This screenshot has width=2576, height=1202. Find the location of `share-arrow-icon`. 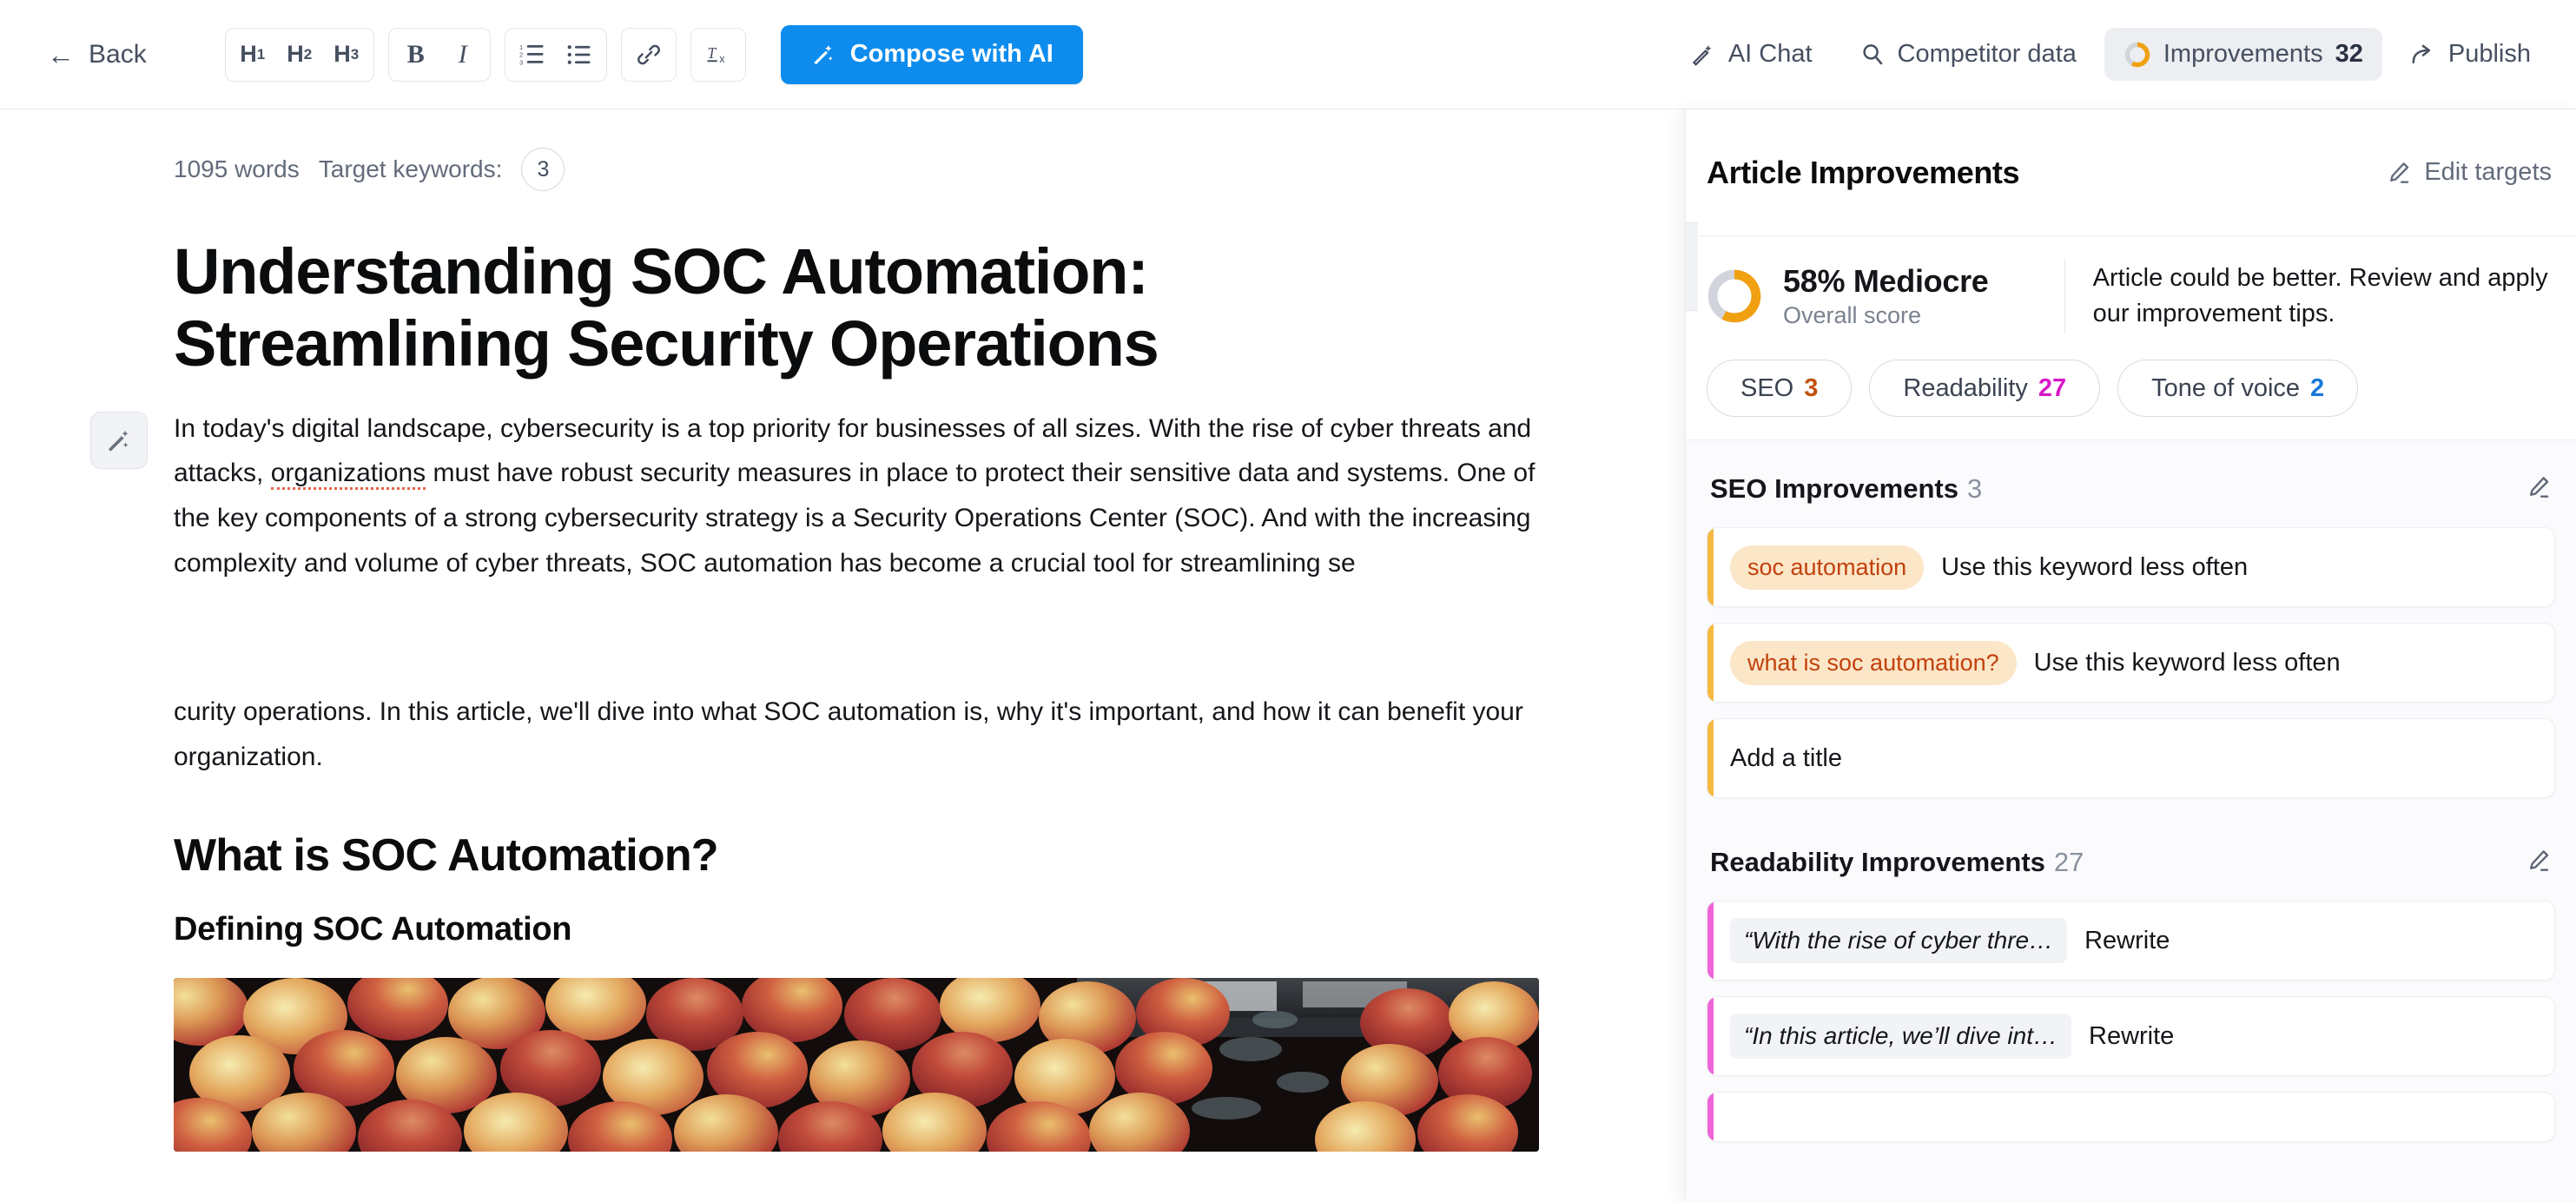

share-arrow-icon is located at coordinates (2421, 54).